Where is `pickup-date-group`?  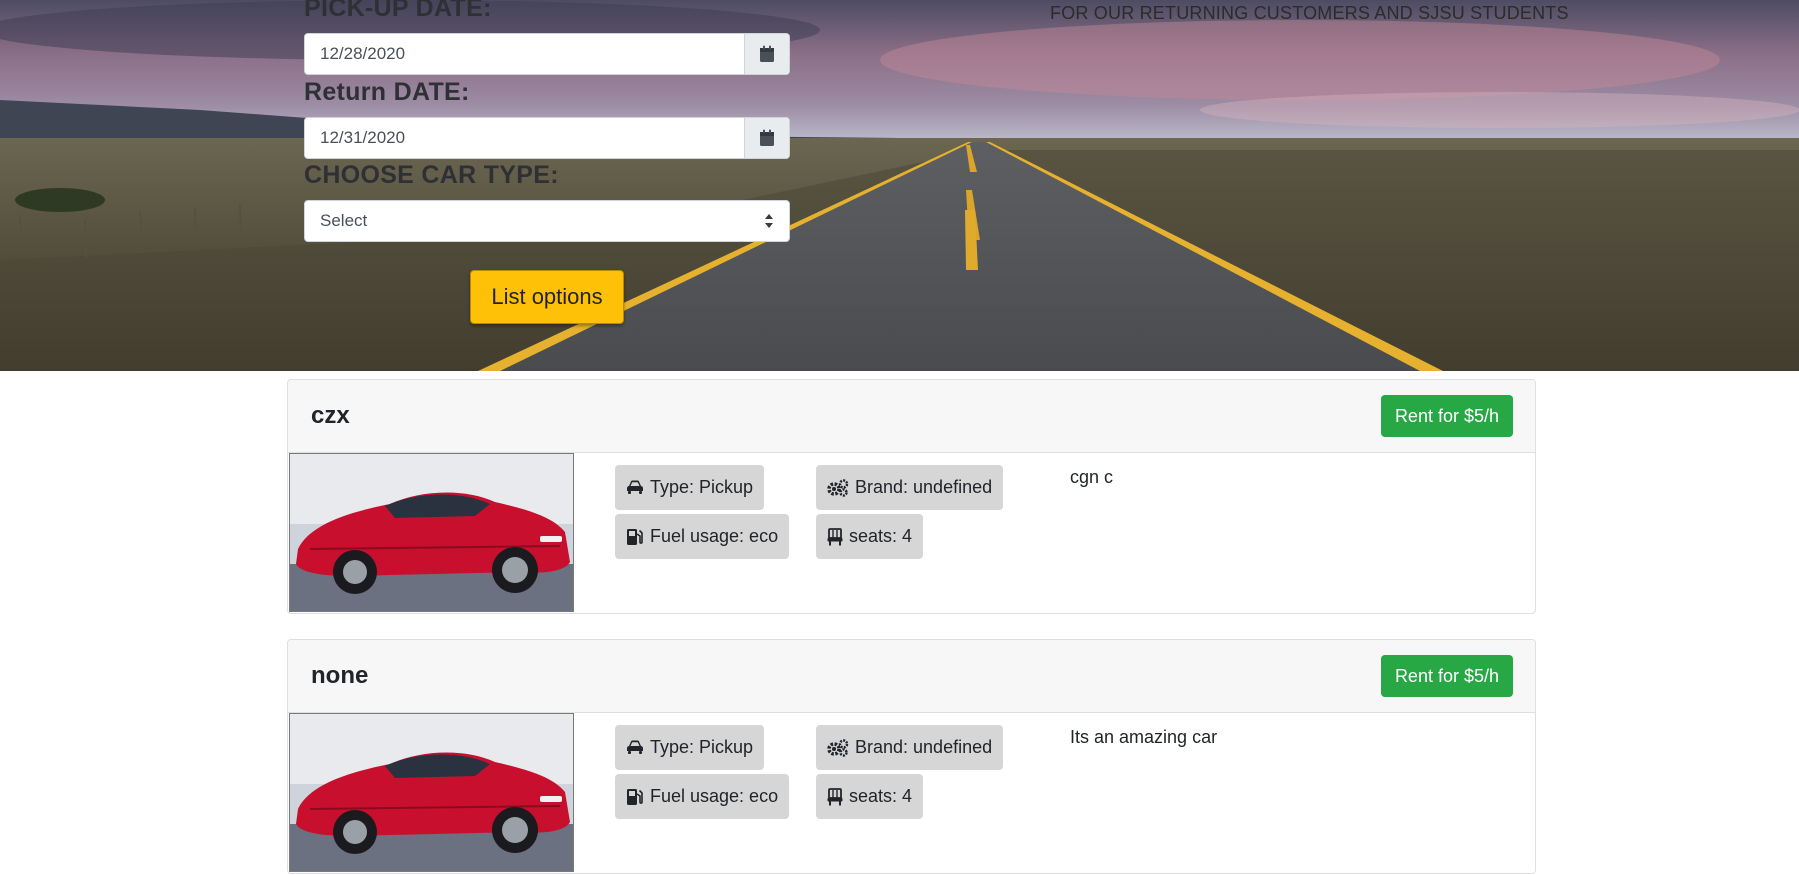
pickup-date-group is located at coordinates (547, 54).